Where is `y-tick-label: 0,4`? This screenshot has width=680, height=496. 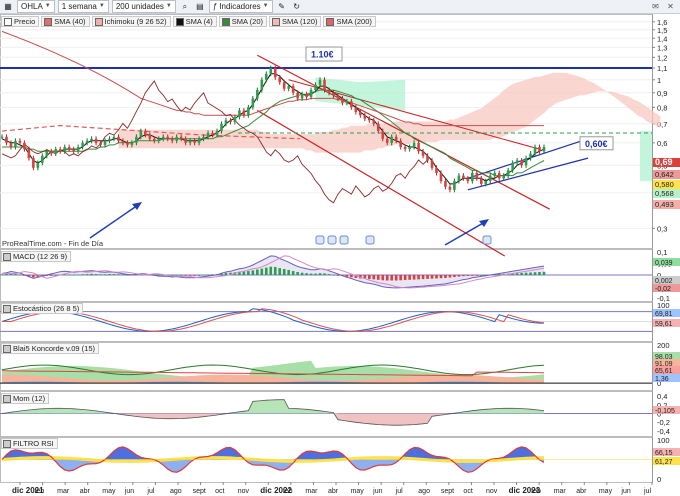
y-tick-label: 0,4 is located at coordinates (662, 396).